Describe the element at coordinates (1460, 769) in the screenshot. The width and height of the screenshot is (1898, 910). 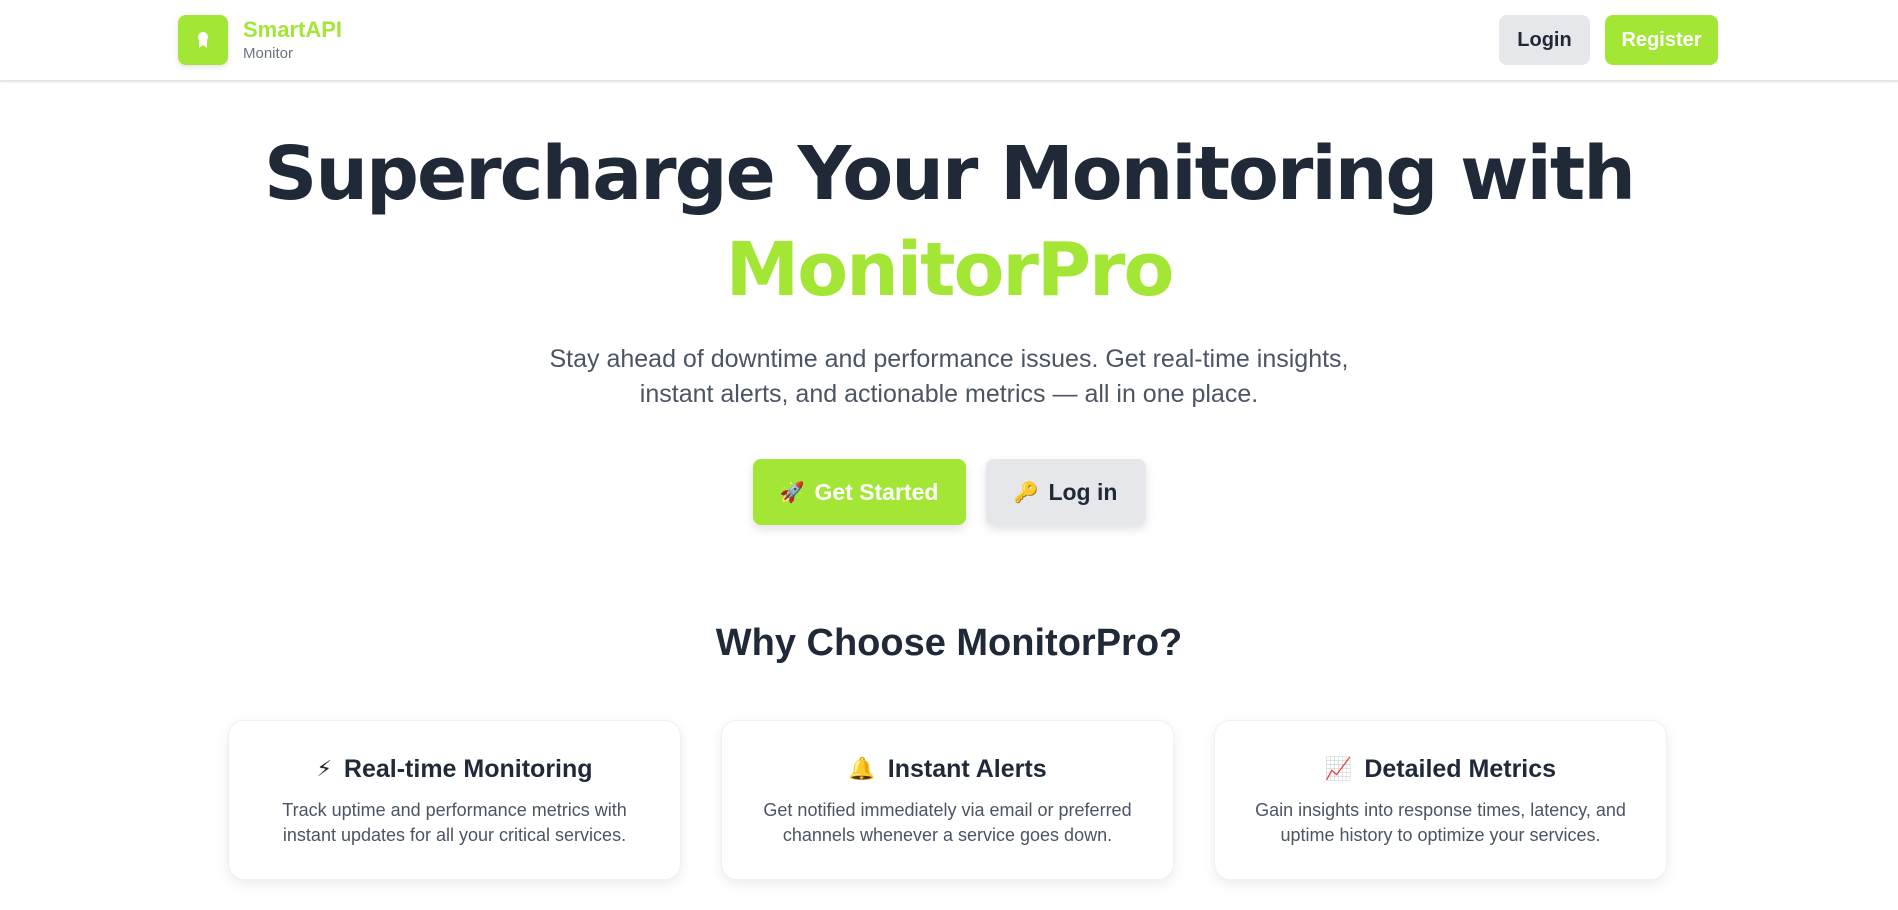
I see `feature-card-title: Detailed Metrics` at that location.